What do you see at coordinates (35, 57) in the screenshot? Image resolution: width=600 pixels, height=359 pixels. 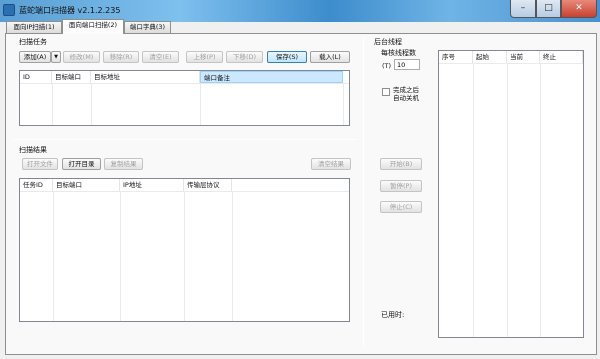 I see `add-button: 添加(A)` at bounding box center [35, 57].